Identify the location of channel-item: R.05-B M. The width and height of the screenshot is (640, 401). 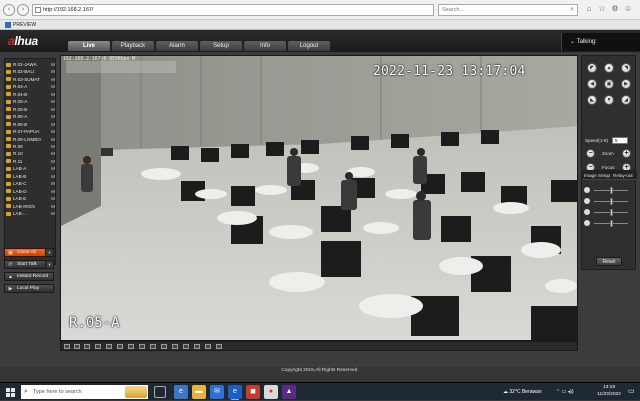
(31, 109).